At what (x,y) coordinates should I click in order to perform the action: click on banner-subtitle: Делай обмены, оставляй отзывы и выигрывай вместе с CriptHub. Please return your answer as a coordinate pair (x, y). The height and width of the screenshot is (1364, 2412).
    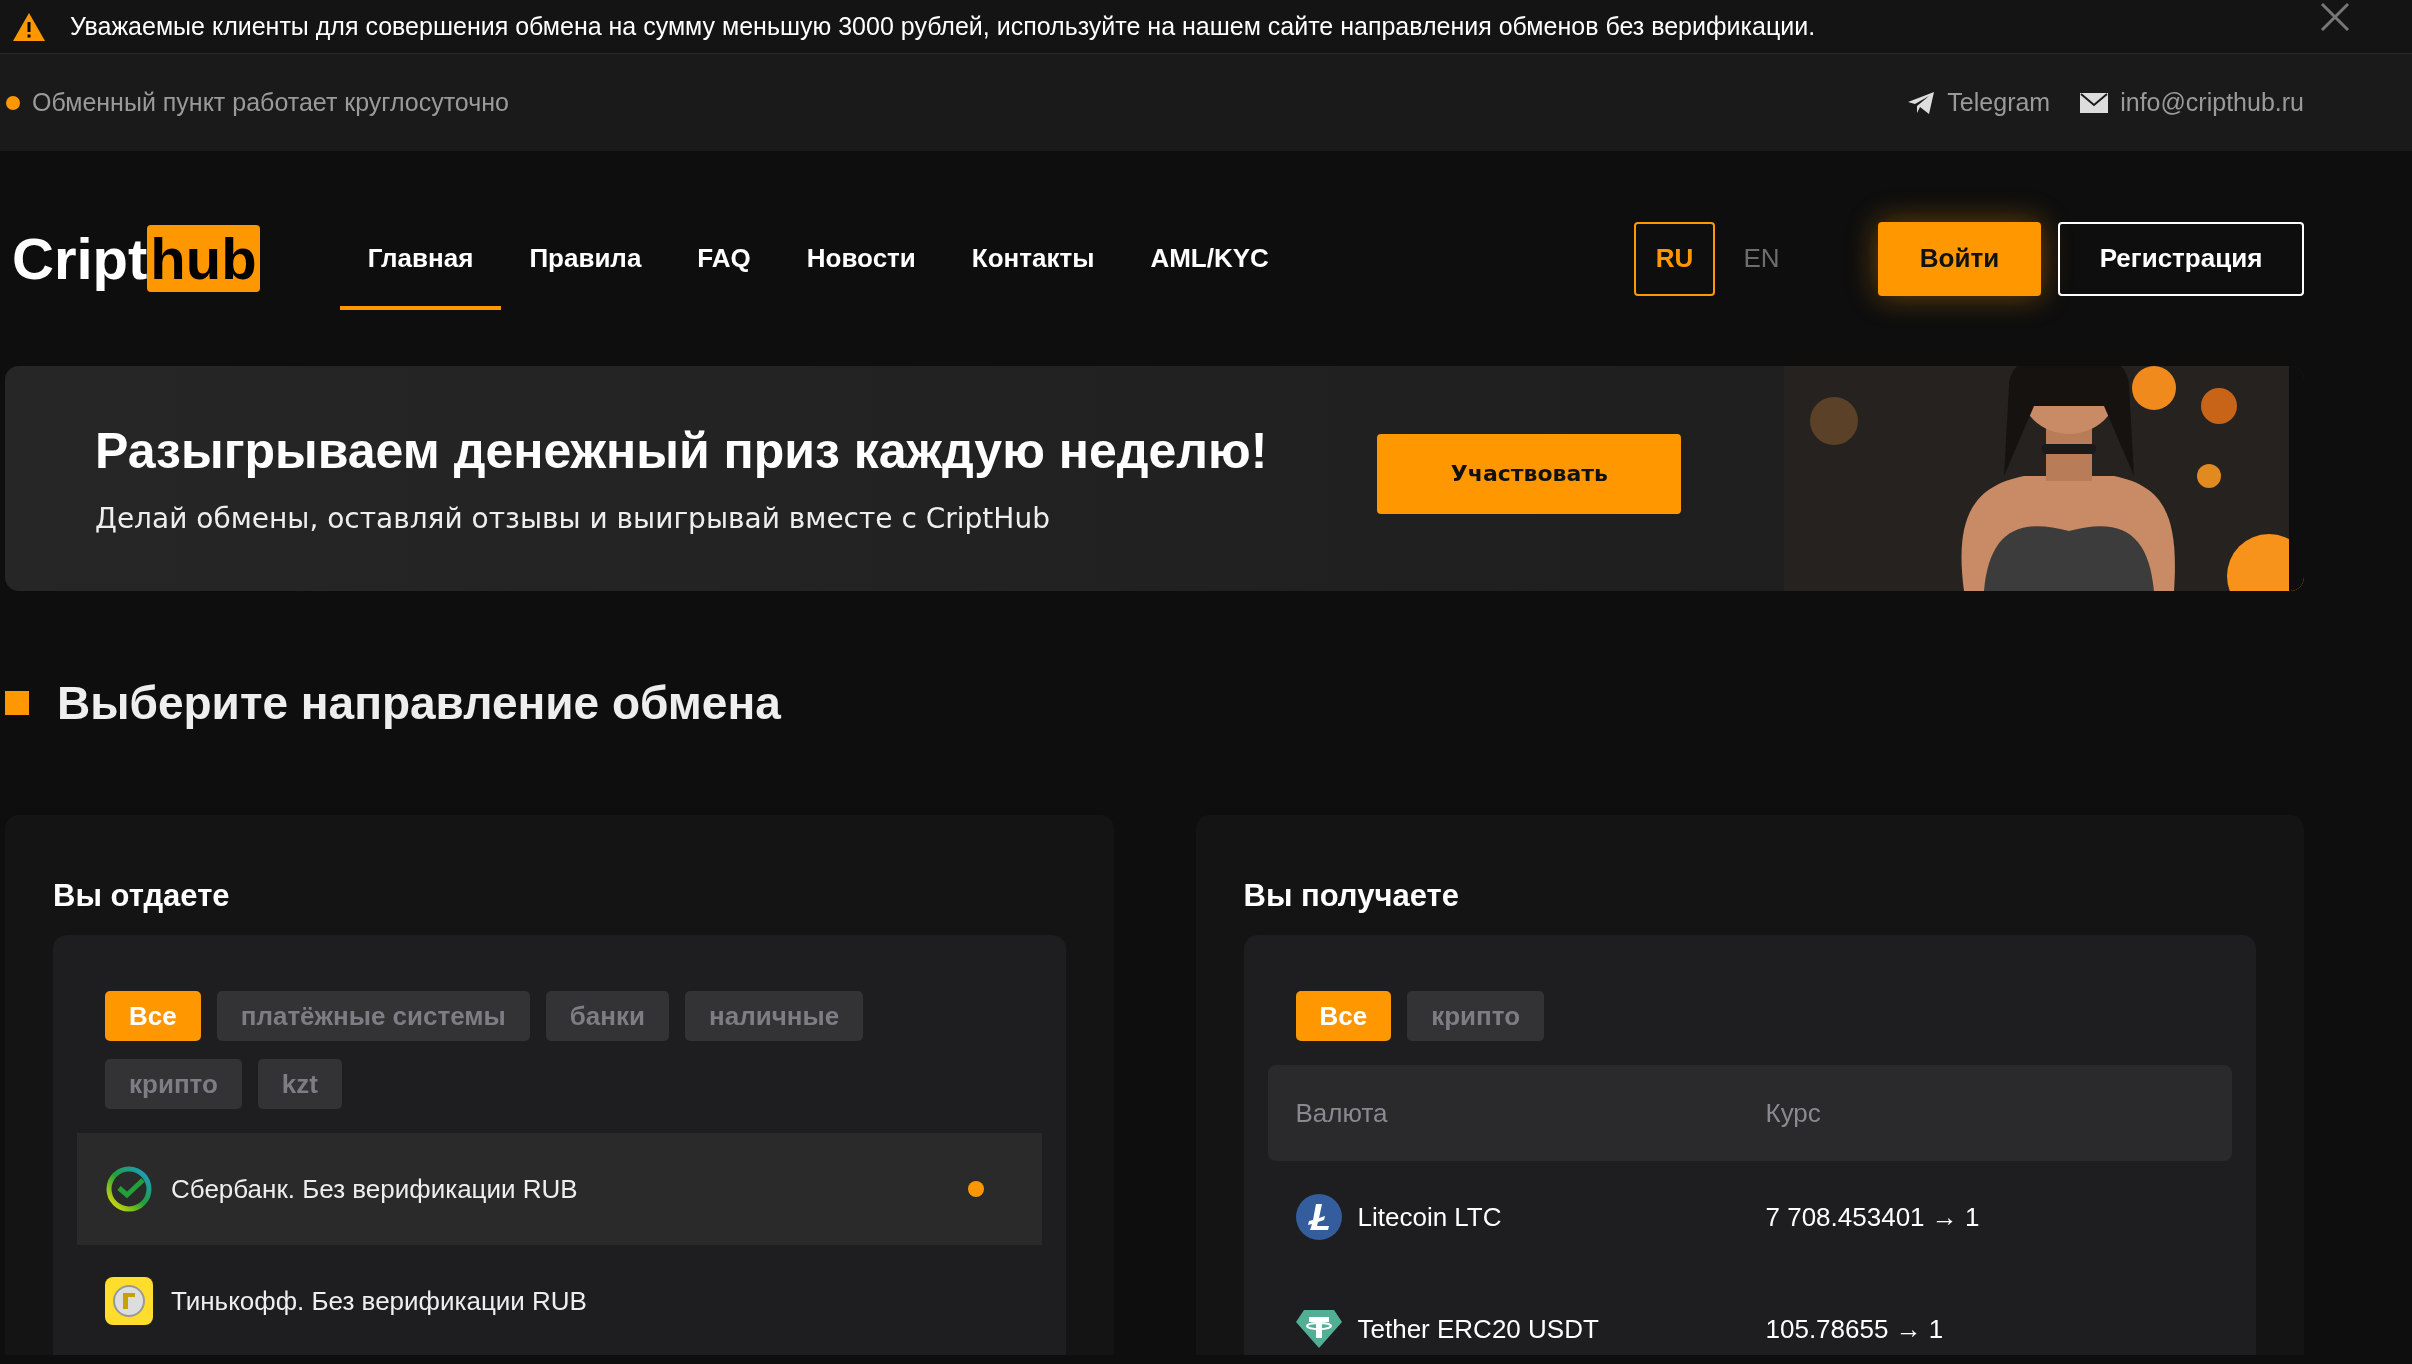
    Looking at the image, I should click on (573, 518).